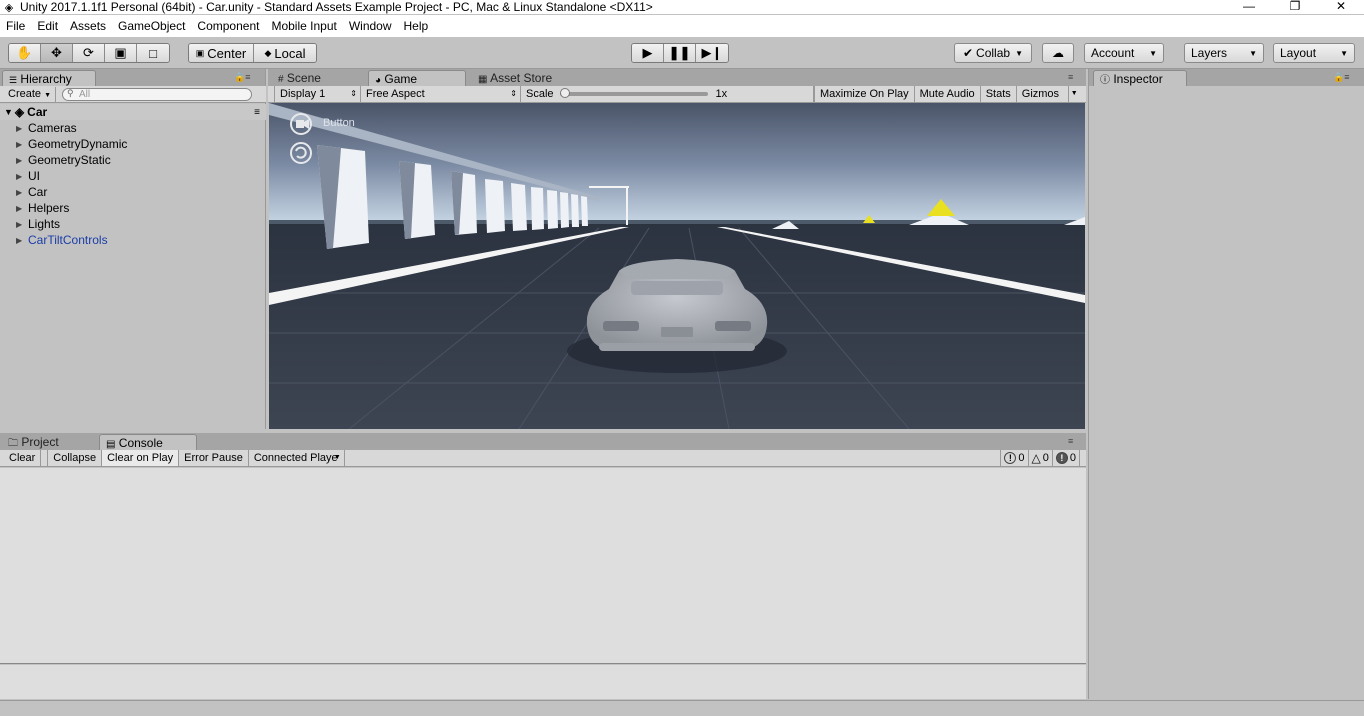 This screenshot has height=716, width=1364. What do you see at coordinates (1140, 78) in the screenshot?
I see `tab-inspector: ⓘ Inspector` at bounding box center [1140, 78].